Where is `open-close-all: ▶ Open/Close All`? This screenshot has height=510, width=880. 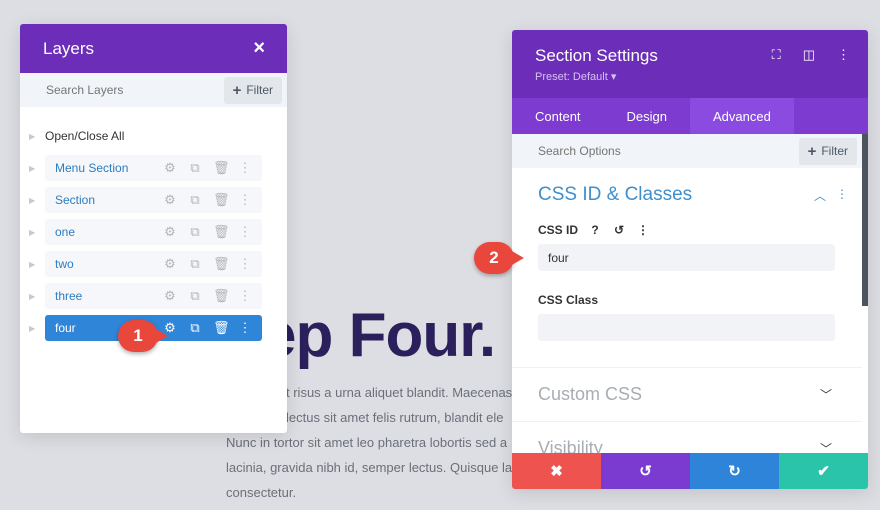 open-close-all: ▶ Open/Close All is located at coordinates (158, 136).